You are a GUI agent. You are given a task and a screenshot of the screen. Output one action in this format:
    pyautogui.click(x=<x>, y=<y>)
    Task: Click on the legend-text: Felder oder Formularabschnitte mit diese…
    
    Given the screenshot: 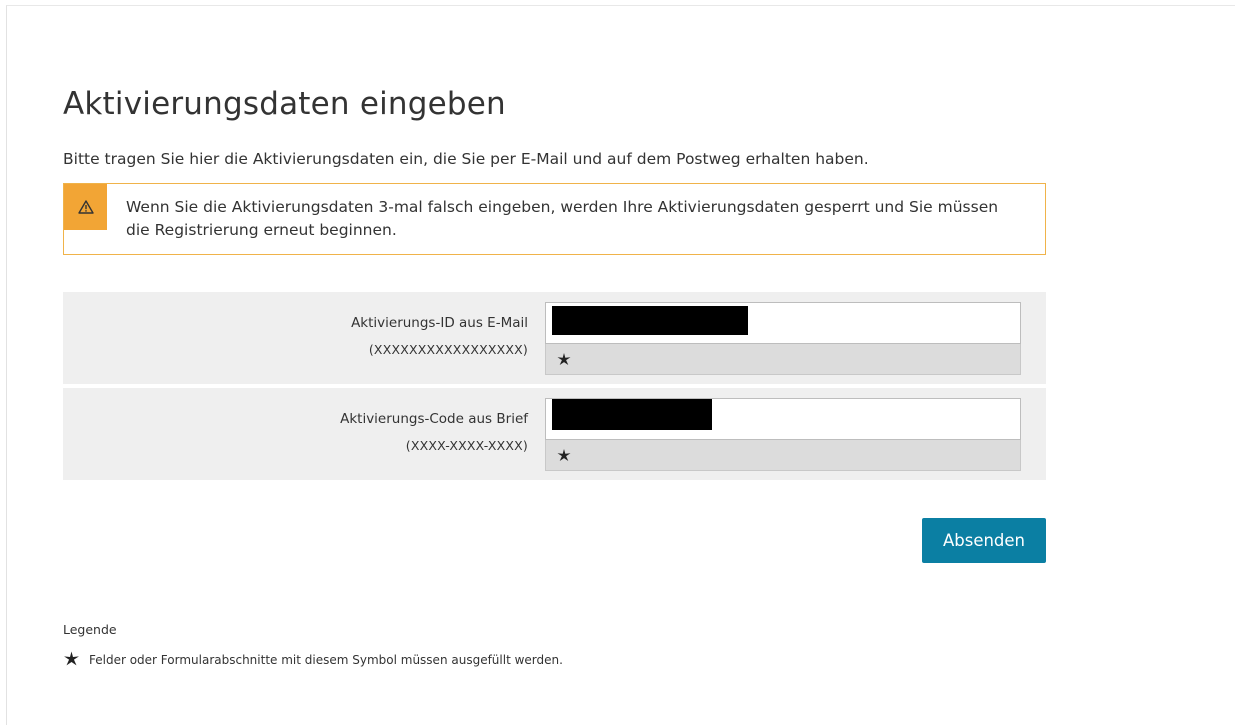 What is the action you would take?
    pyautogui.click(x=326, y=659)
    